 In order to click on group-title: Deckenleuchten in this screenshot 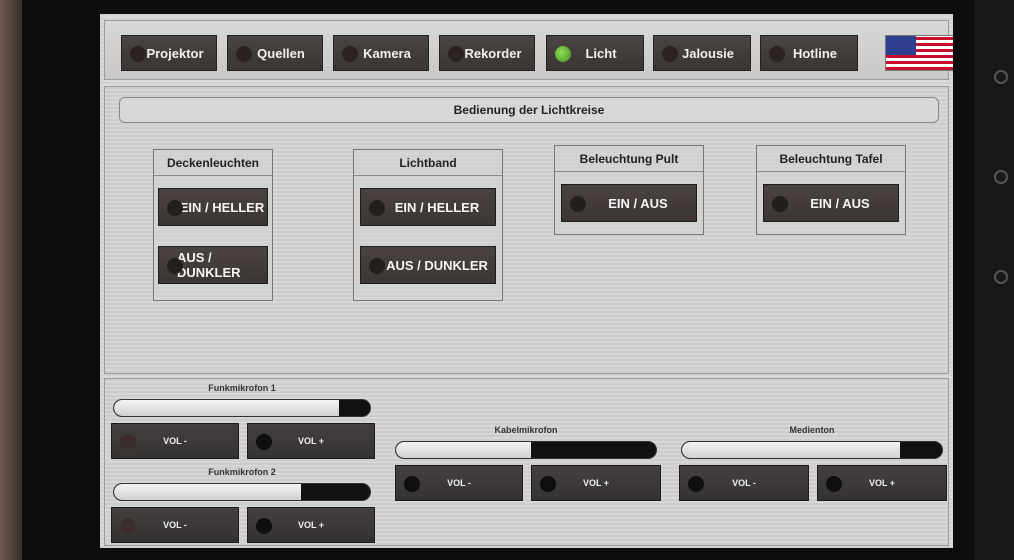, I will do `click(213, 163)`.